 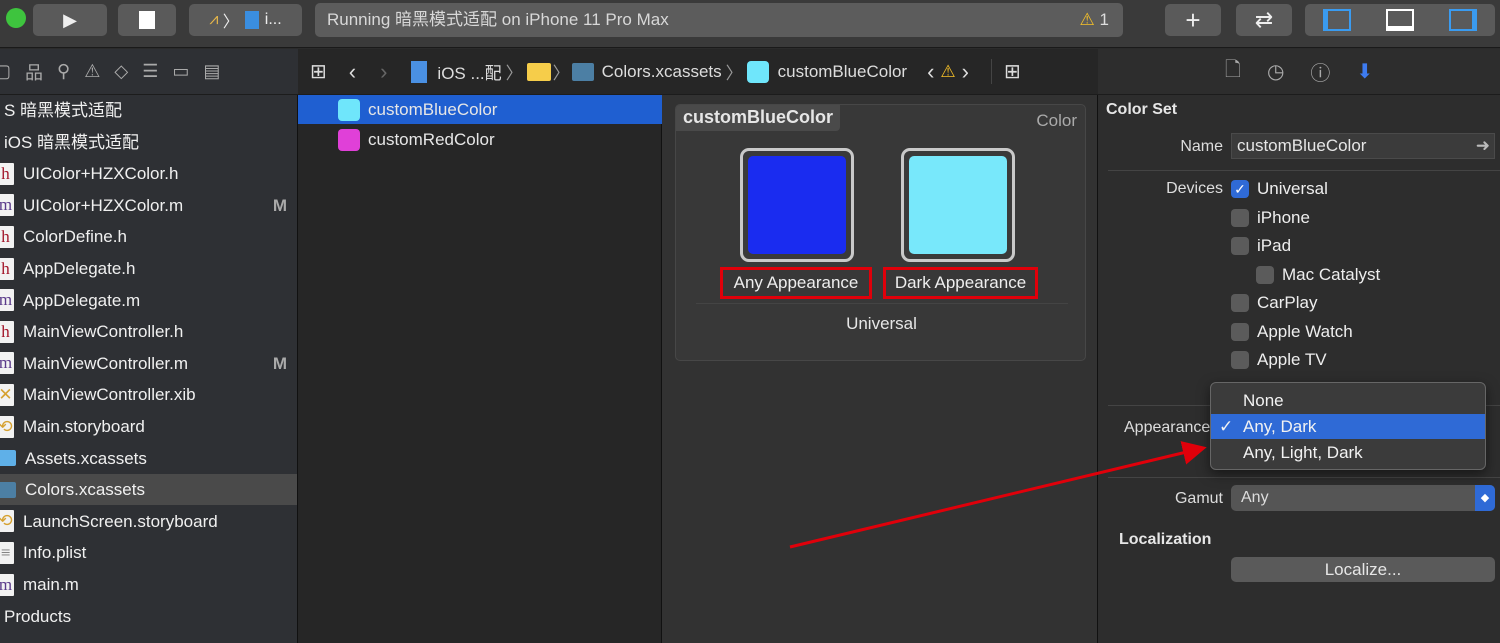 What do you see at coordinates (998, 495) in the screenshot?
I see `annotation-arrow` at bounding box center [998, 495].